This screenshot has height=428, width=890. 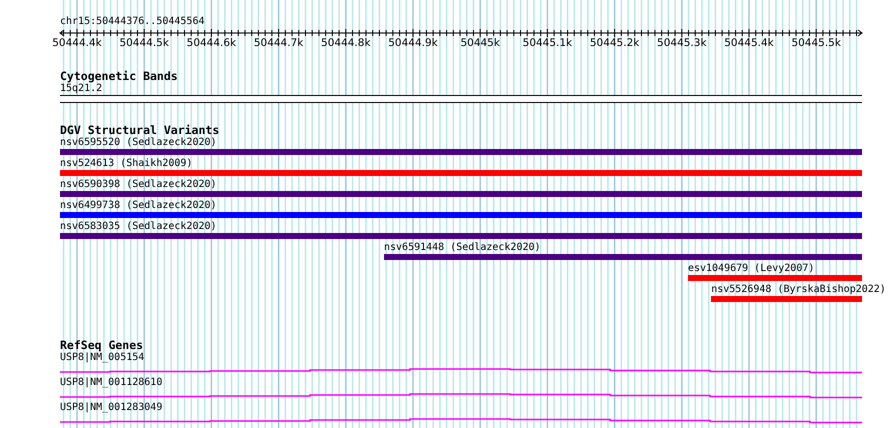 I want to click on gene-label: USP8|NM_005154, so click(x=102, y=357).